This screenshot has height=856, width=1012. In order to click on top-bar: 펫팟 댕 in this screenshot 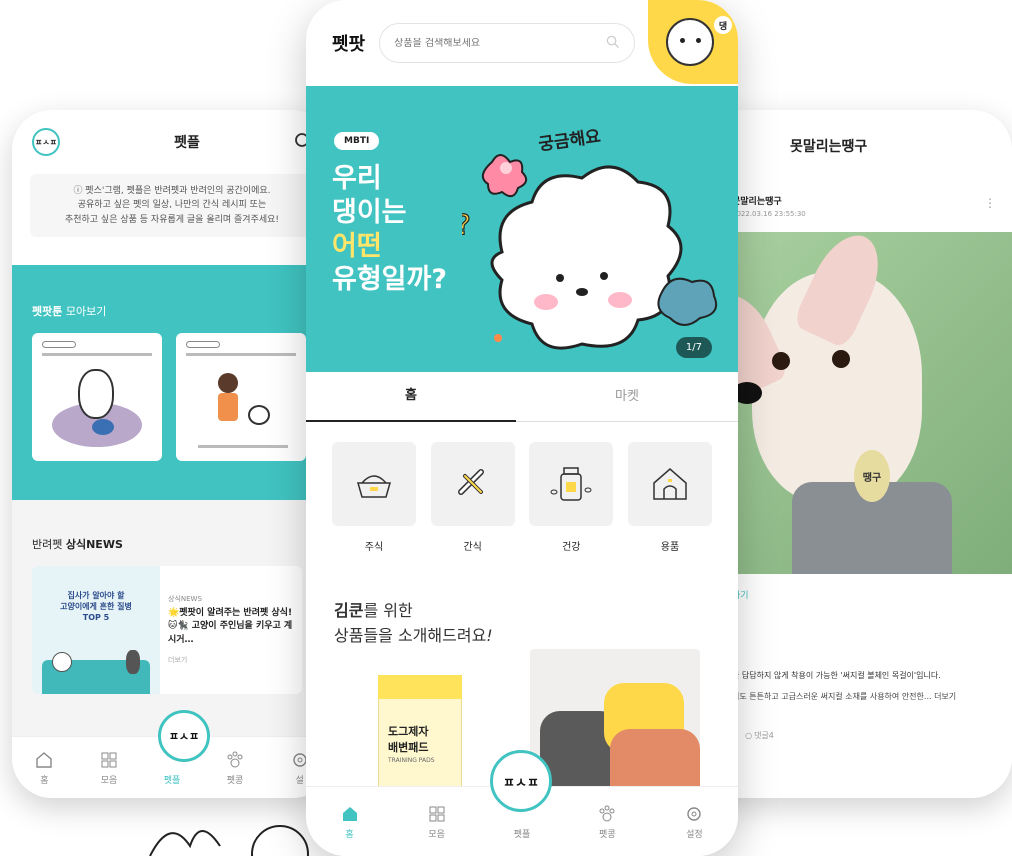, I will do `click(522, 43)`.